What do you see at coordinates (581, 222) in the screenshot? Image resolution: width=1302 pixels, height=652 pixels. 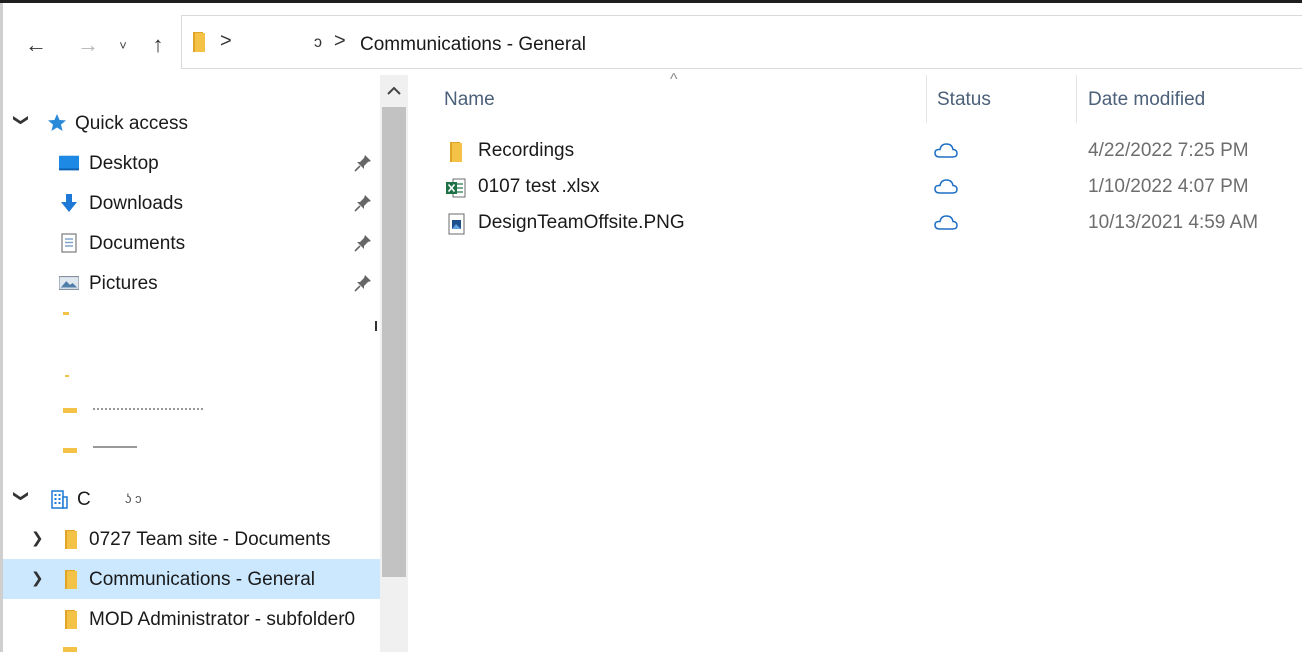 I see `file-name: DesignTeamOffsite.PNG` at bounding box center [581, 222].